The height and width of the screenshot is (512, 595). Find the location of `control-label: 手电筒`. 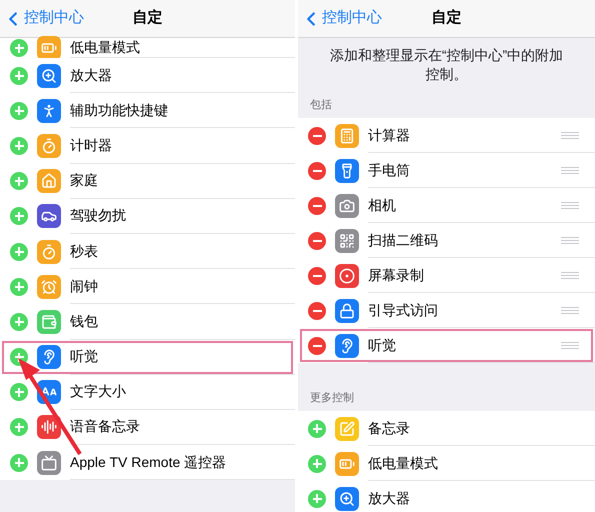

control-label: 手电筒 is located at coordinates (389, 170).